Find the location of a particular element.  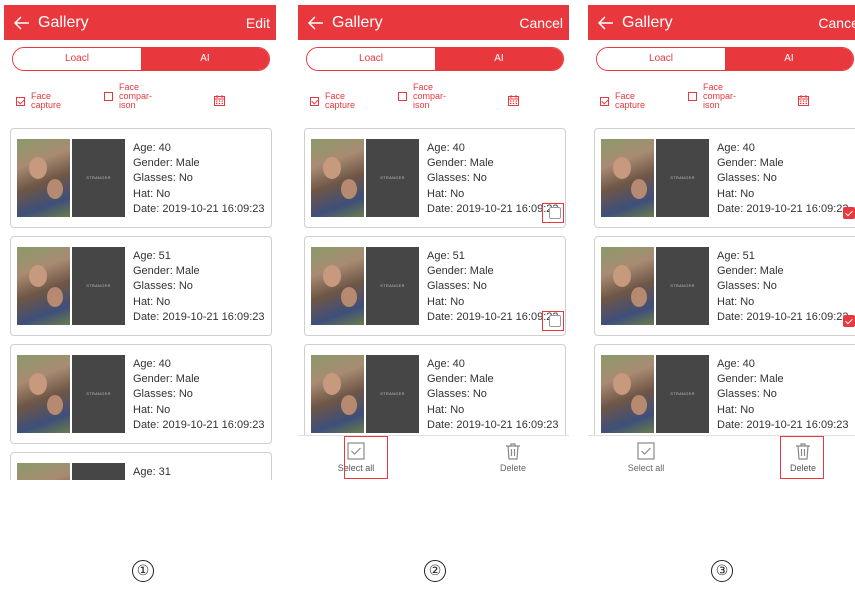

step-number-2: ② is located at coordinates (435, 571).